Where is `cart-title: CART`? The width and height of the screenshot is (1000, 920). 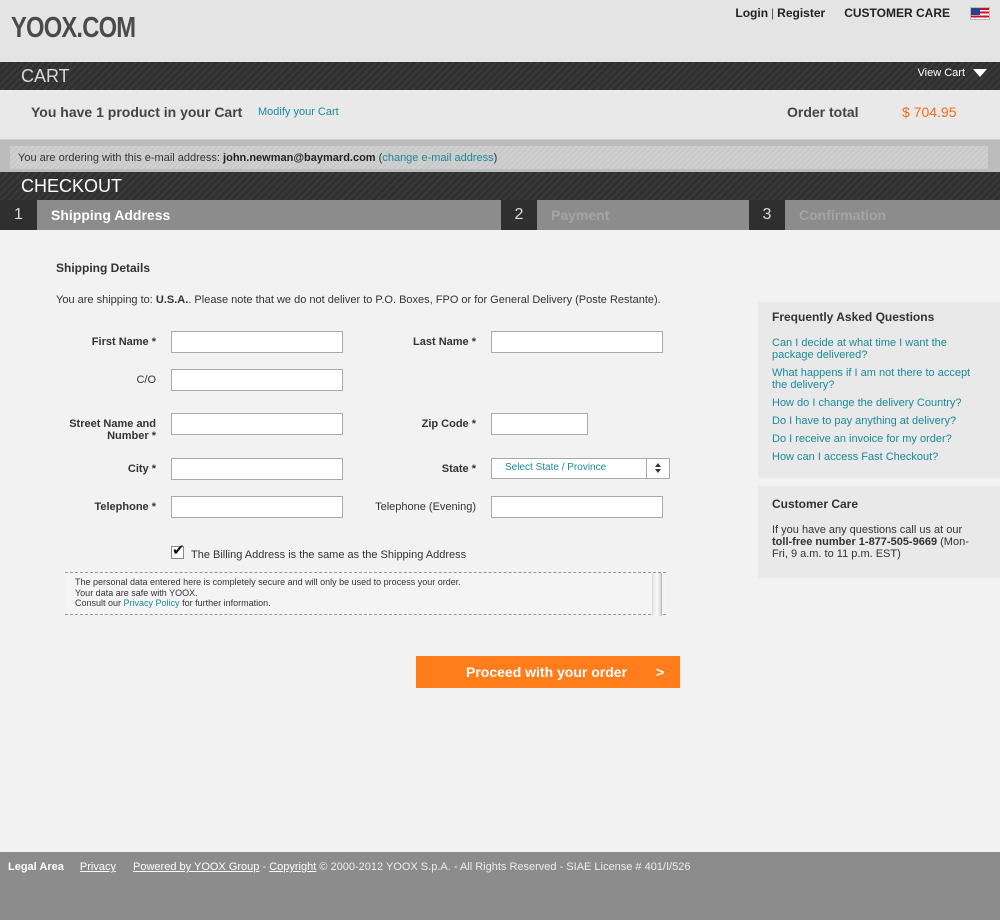 cart-title: CART is located at coordinates (45, 76).